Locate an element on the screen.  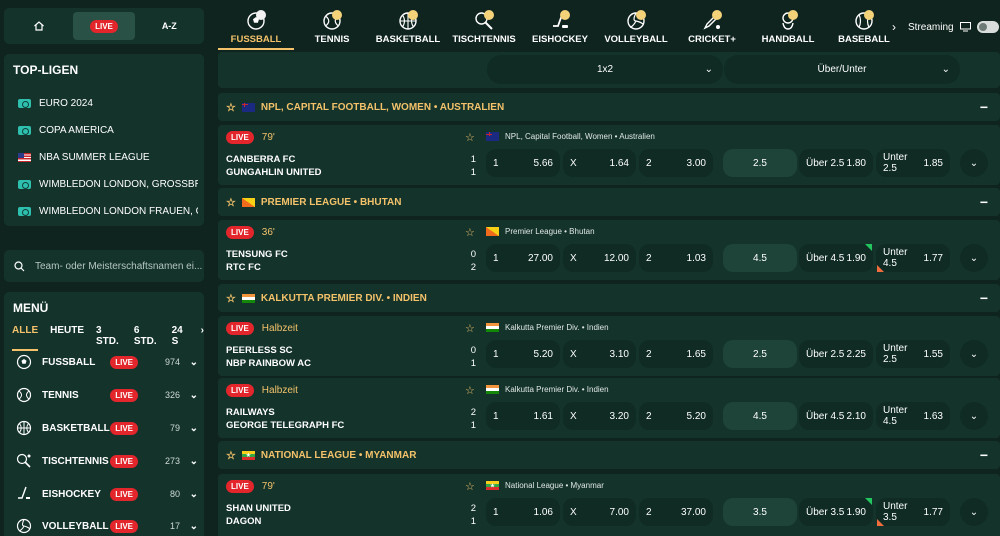
odds-away-button: 2 1.65 is located at coordinates (676, 354).